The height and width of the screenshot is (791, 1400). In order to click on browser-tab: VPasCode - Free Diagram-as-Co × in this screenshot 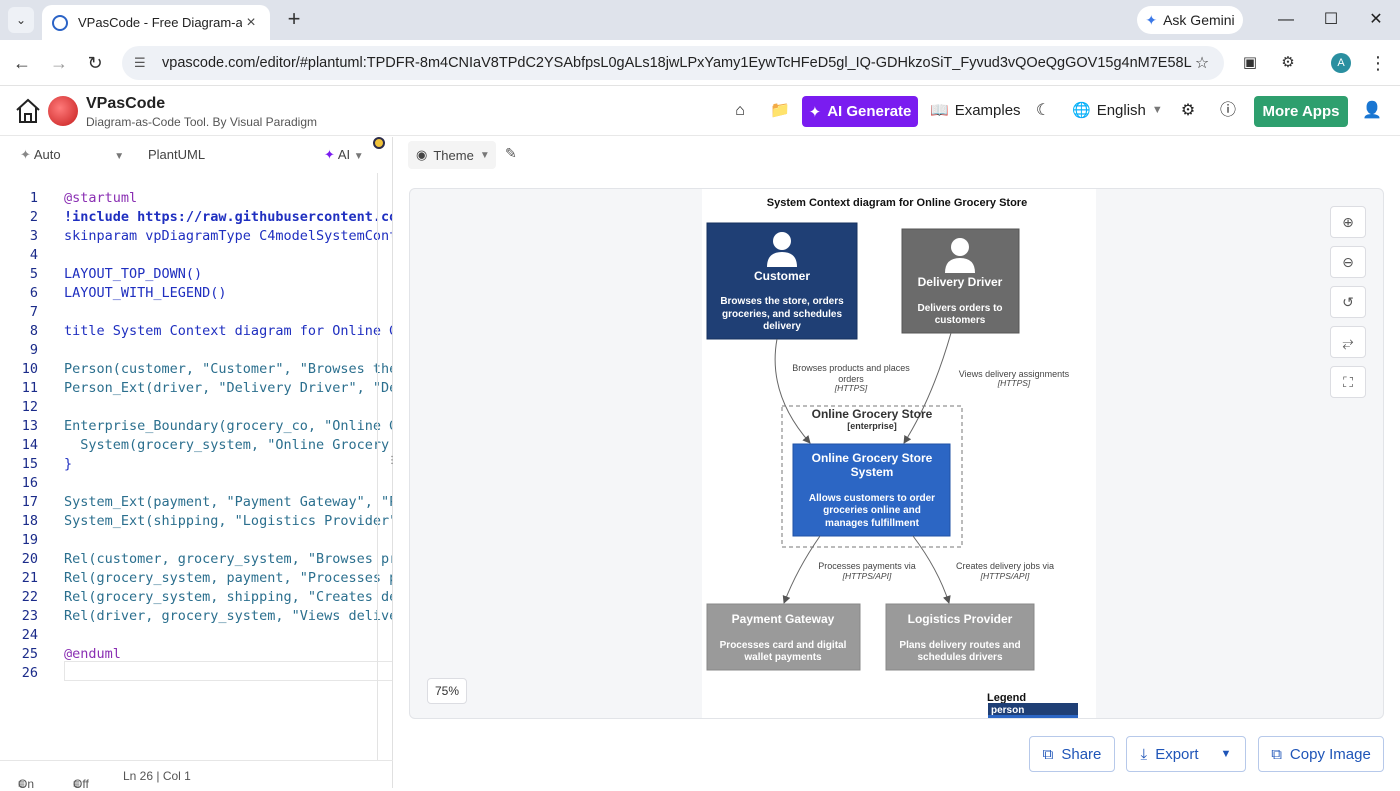, I will do `click(156, 22)`.